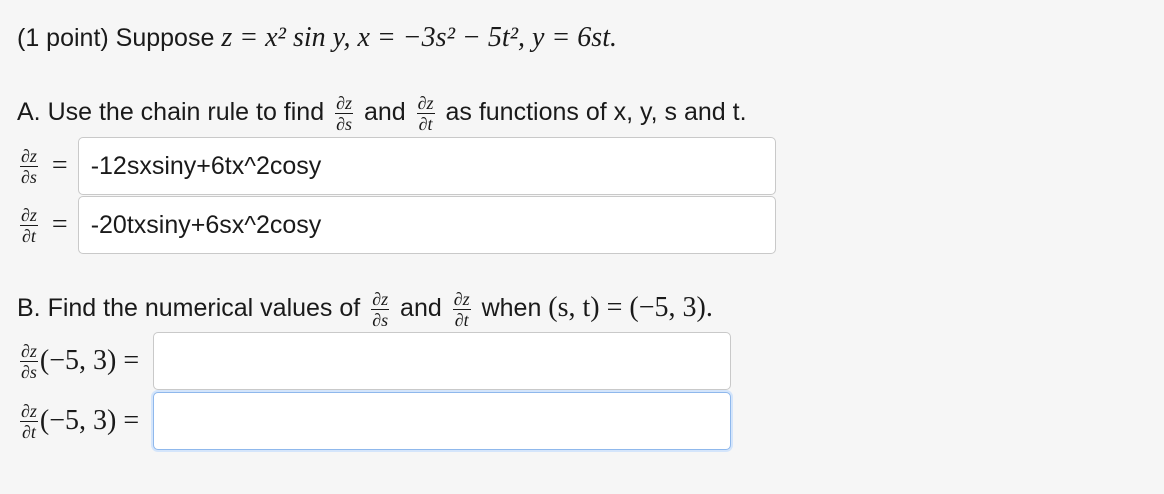 Image resolution: width=1164 pixels, height=494 pixels. Describe the element at coordinates (426, 225) in the screenshot. I see `dz-dt-answer-input` at that location.